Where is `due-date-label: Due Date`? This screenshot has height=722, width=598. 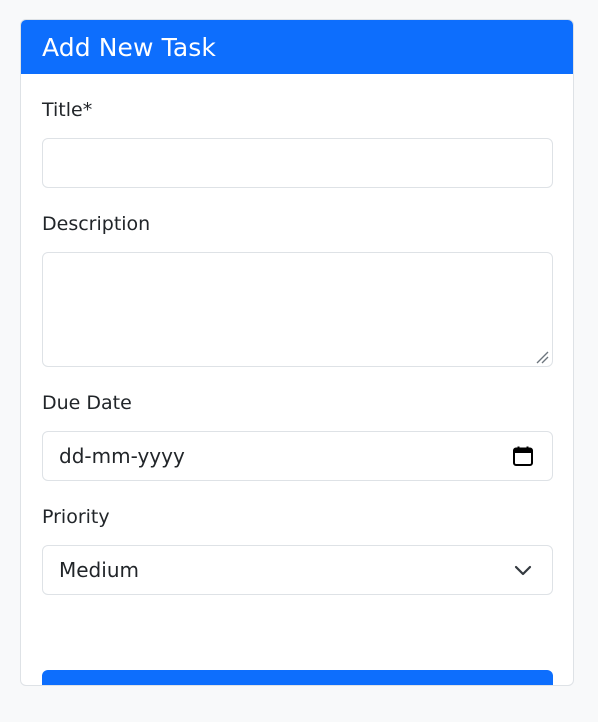 due-date-label: Due Date is located at coordinates (87, 403).